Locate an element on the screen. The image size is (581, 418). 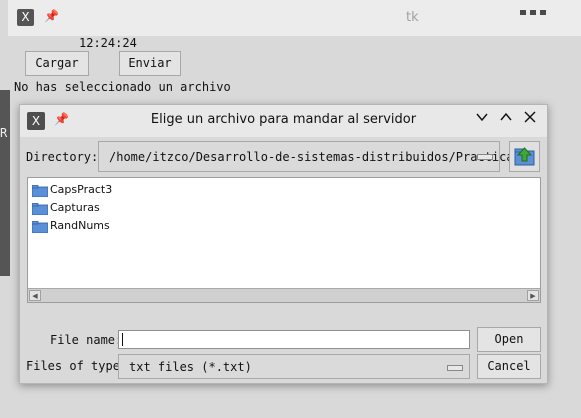
open-button: Open is located at coordinates (509, 339).